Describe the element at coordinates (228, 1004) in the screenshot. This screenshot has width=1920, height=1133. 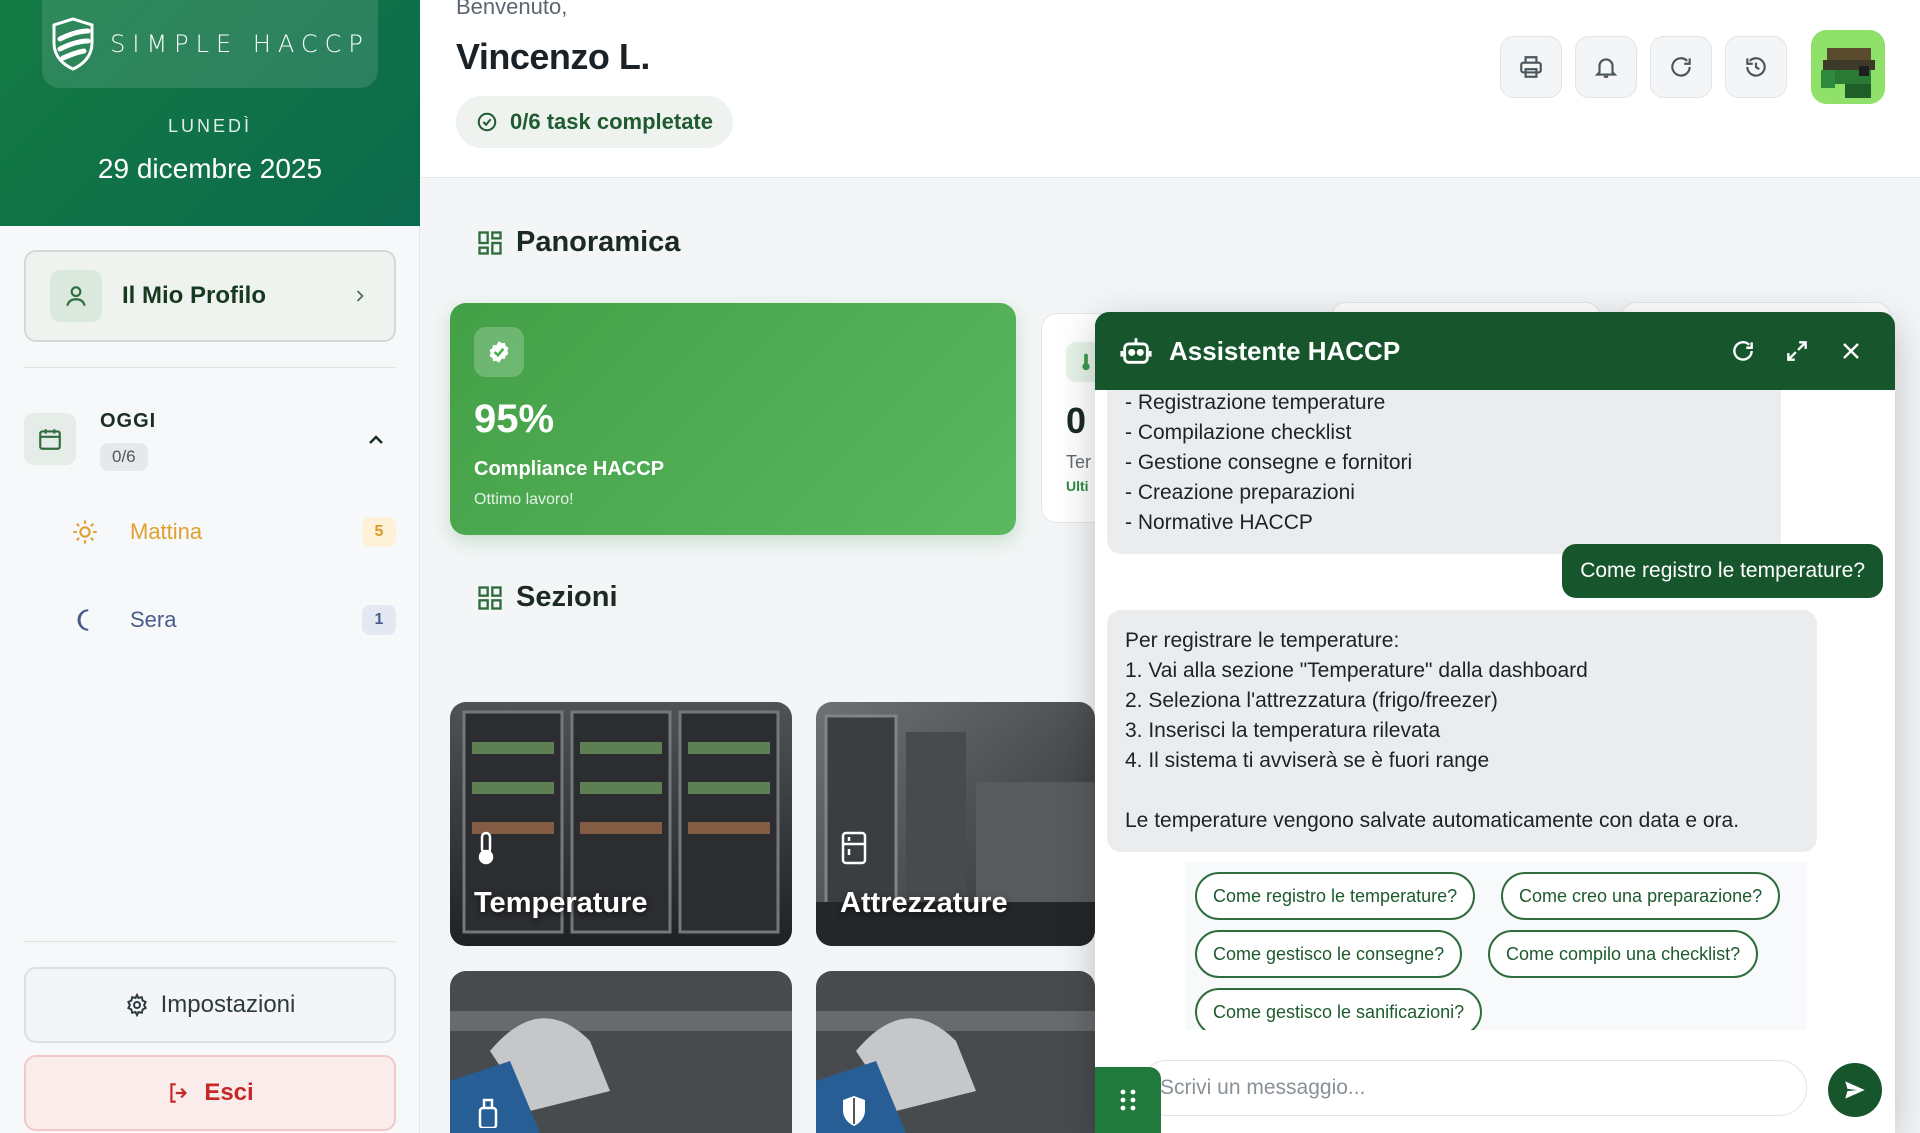
I see `settings-label: Impostazioni` at that location.